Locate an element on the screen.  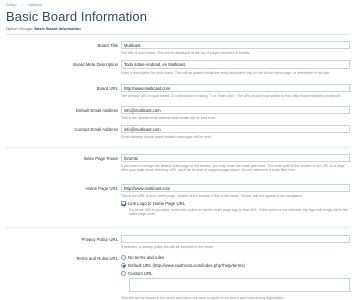
home-url-label: Home Page URL is located at coordinates (101, 188).